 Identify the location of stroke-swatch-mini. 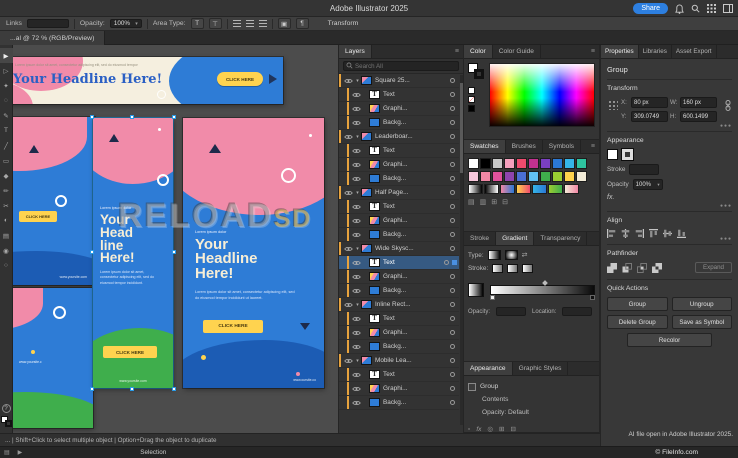
(8, 423).